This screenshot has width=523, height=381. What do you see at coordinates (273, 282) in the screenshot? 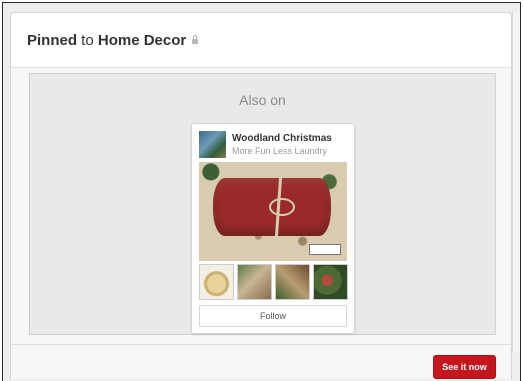
I see `board-thumbnails` at bounding box center [273, 282].